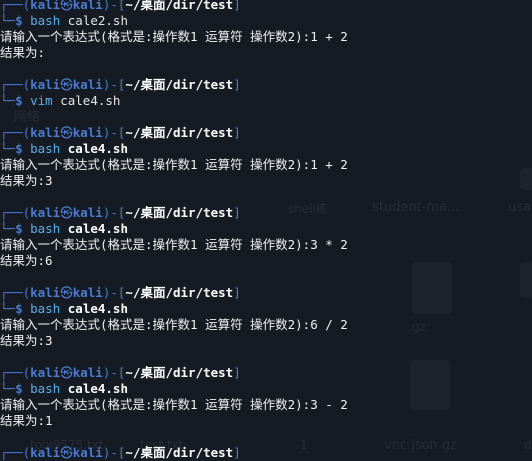  What do you see at coordinates (26, 260) in the screenshot?
I see `output-line: 结果为:6` at bounding box center [26, 260].